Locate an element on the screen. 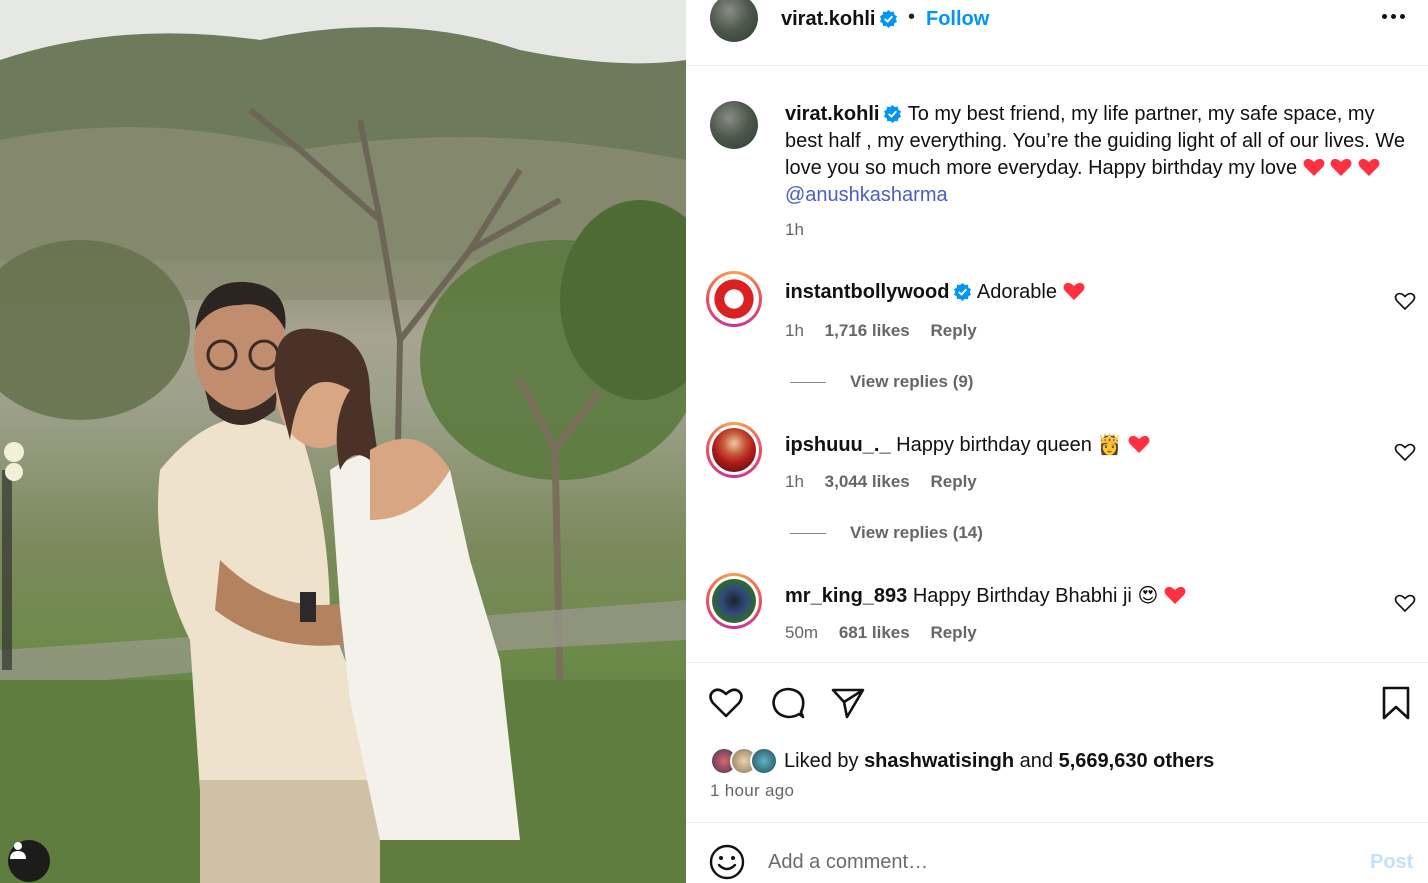 Image resolution: width=1428 pixels, height=883 pixels. follow-button: Follow is located at coordinates (957, 19).